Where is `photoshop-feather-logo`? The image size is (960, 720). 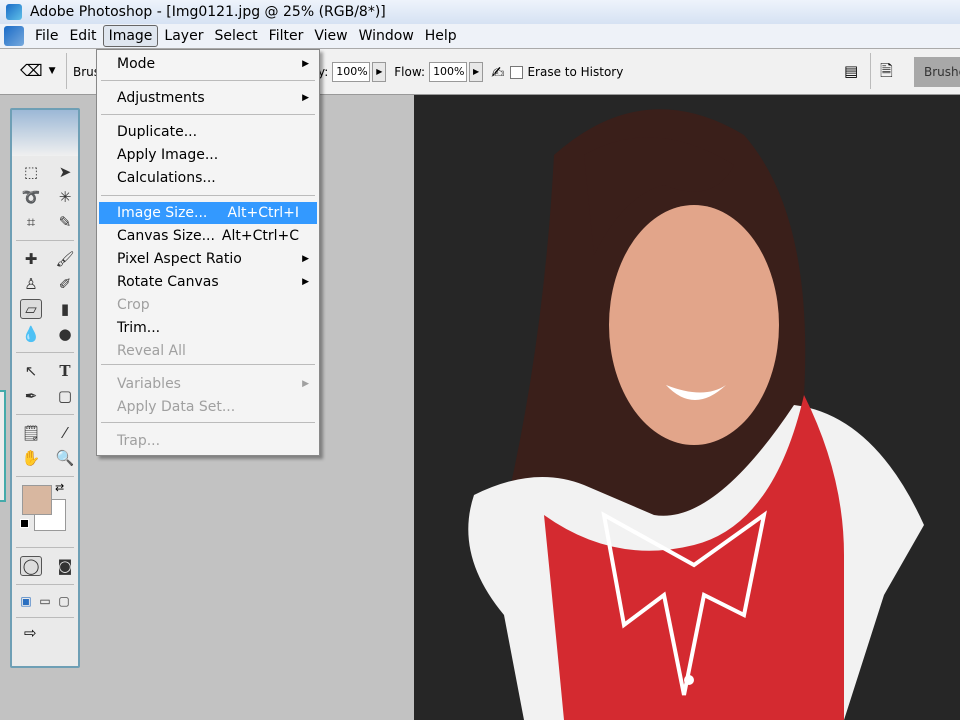 photoshop-feather-logo is located at coordinates (45, 133).